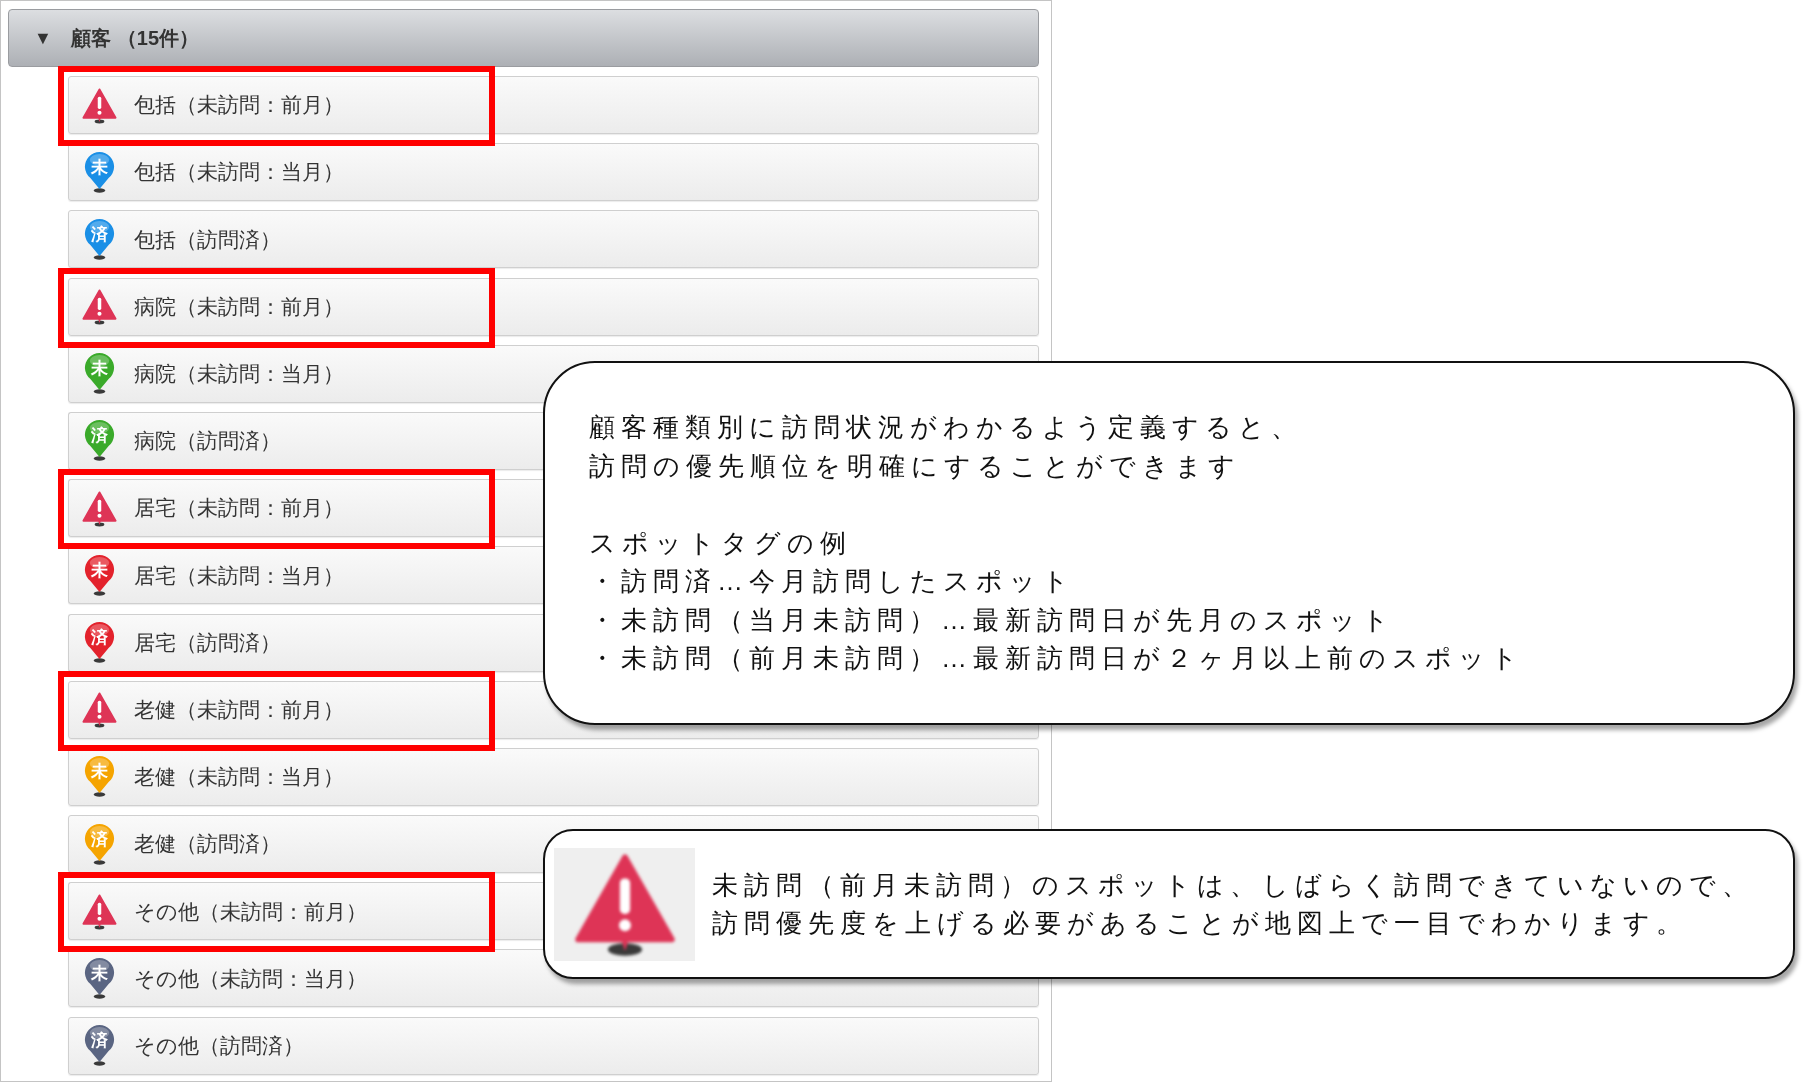 This screenshot has height=1084, width=1810. What do you see at coordinates (1056, 658) in the screenshot?
I see `list-entry: ・未訪問（前月未訪問）…最新訪問日が２ヶ月以上前のスポット` at bounding box center [1056, 658].